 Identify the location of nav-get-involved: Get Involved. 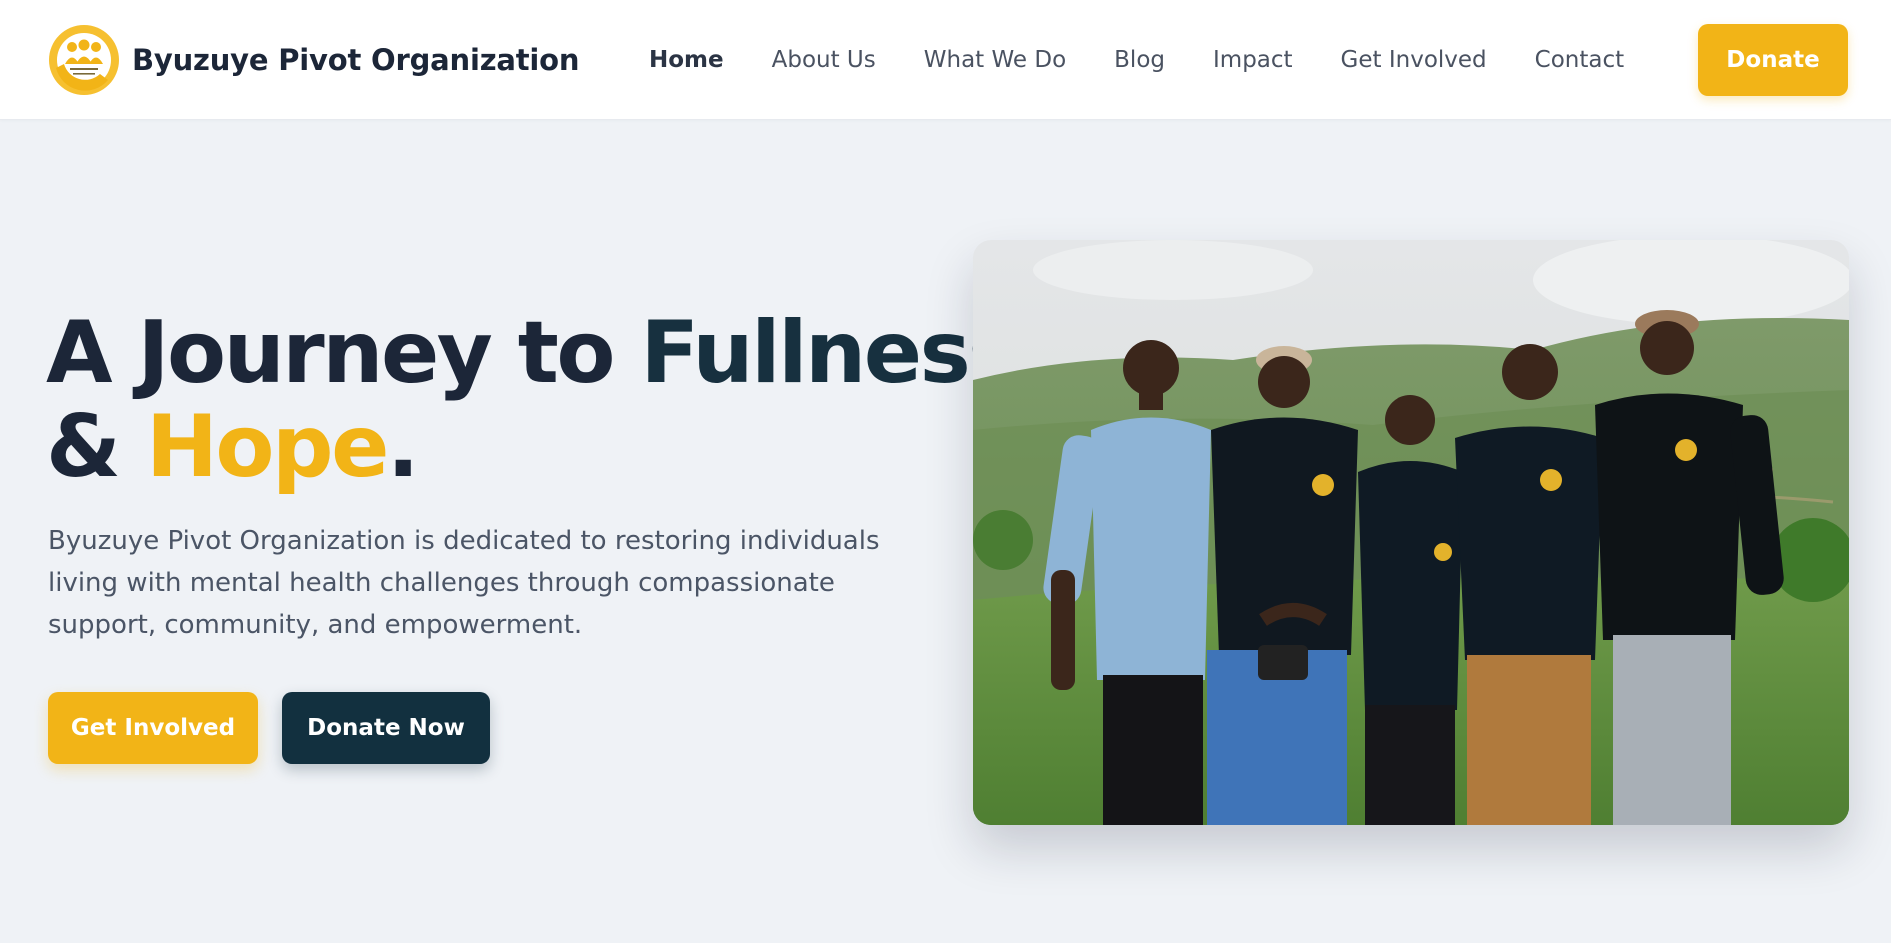
(1414, 60).